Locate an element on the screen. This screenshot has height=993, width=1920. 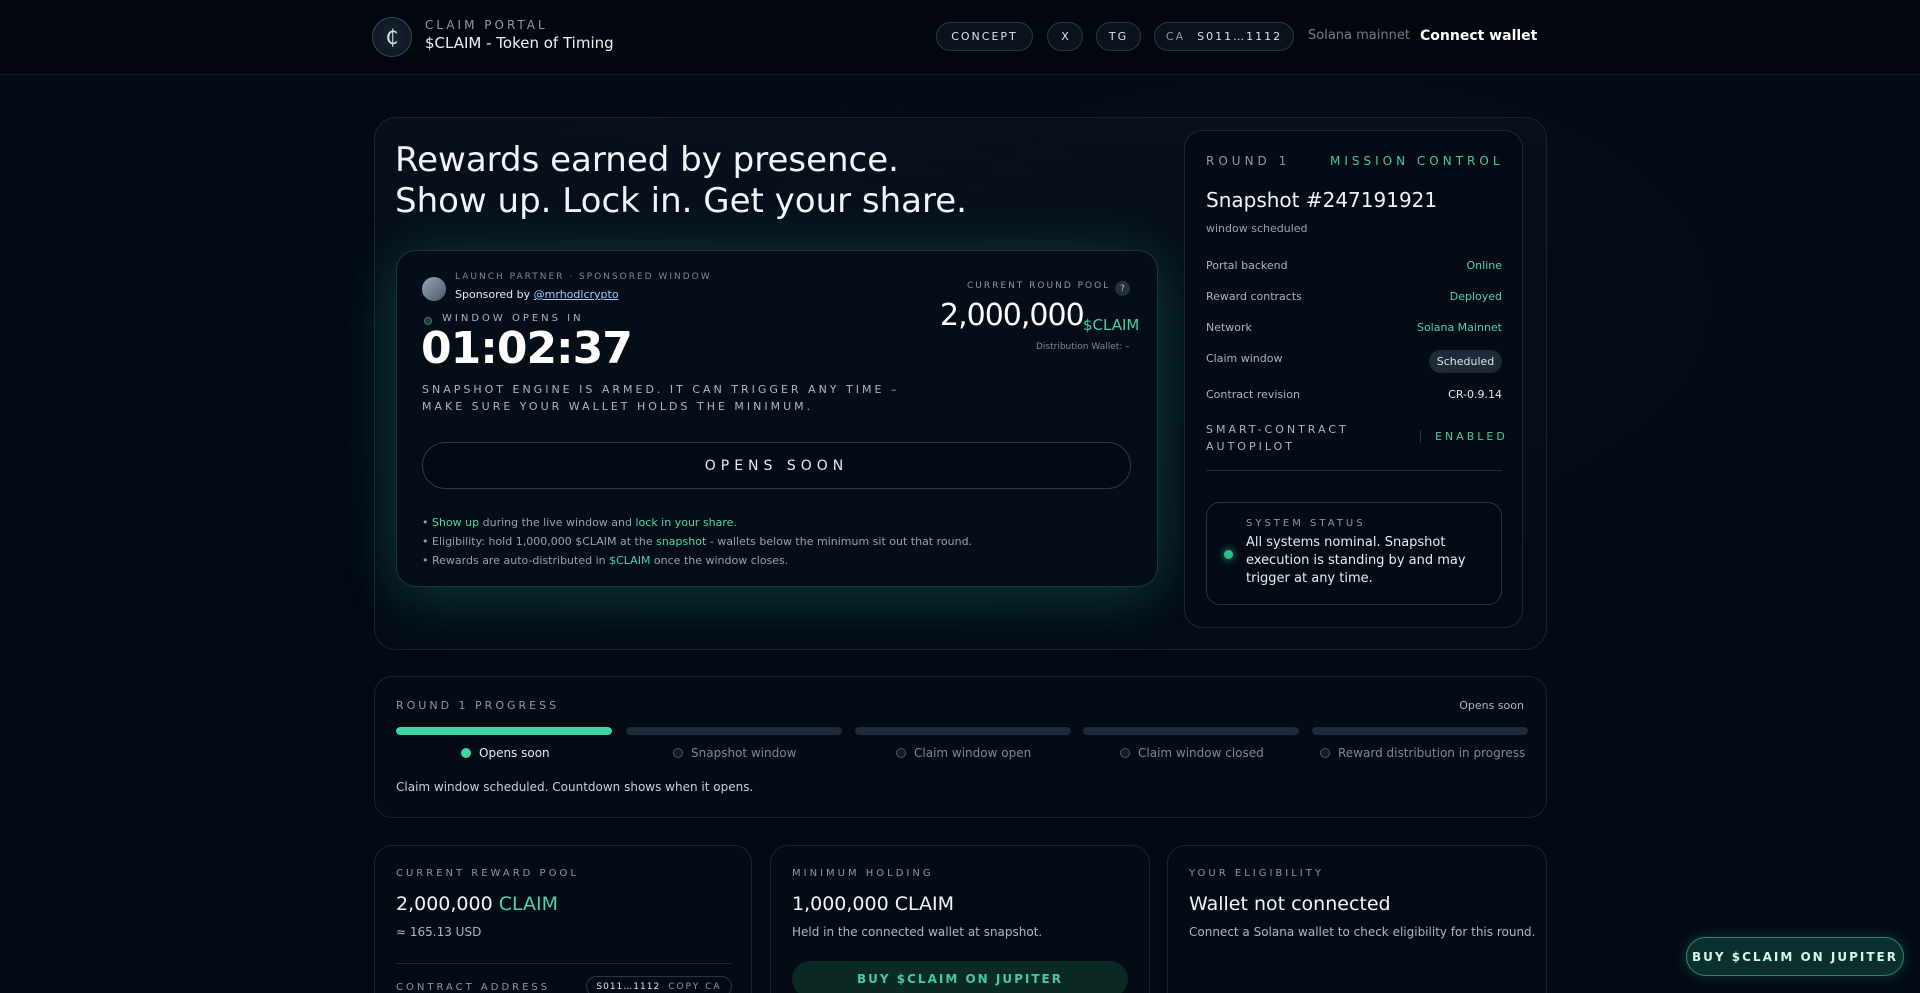
autopilot-label: SMART-CONTRACT AUTOPILOT is located at coordinates (1277, 438).